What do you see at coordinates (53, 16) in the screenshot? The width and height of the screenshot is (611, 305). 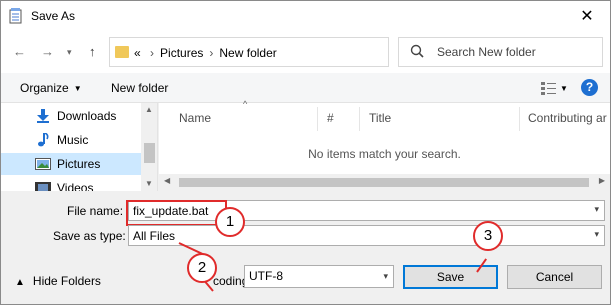 I see `window-title: Save As` at bounding box center [53, 16].